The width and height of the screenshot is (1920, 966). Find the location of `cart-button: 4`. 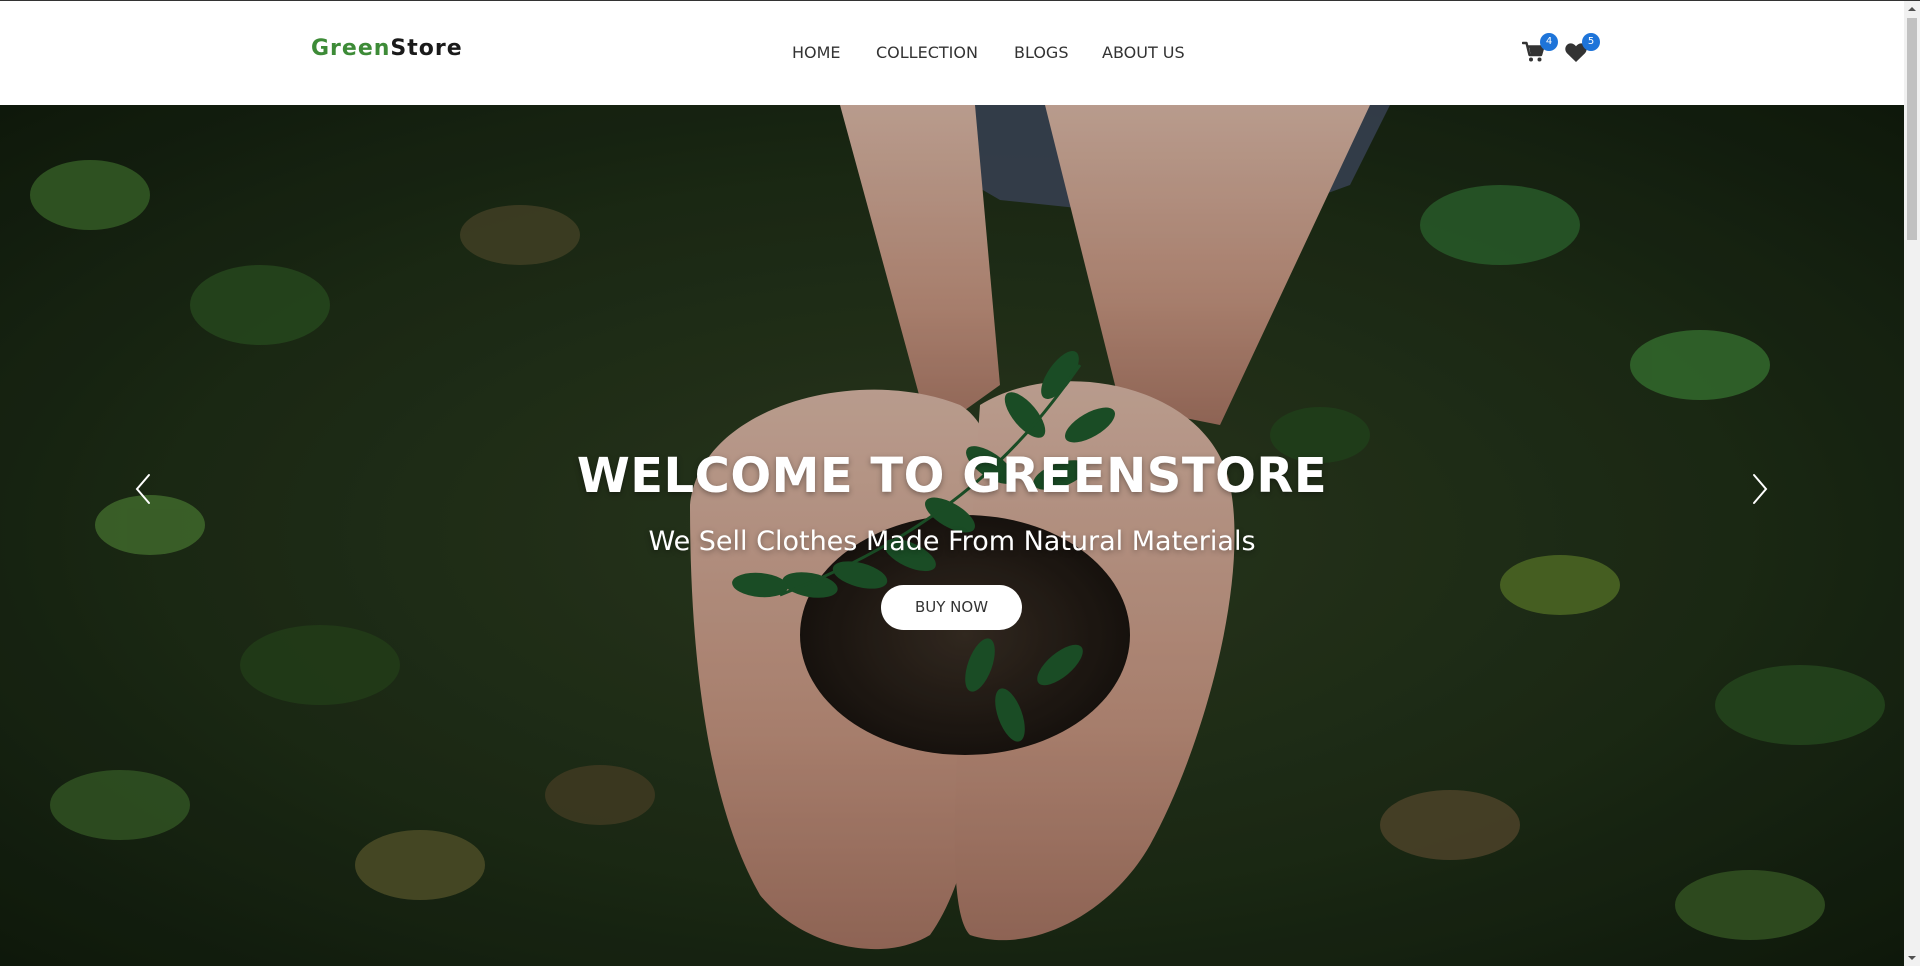

cart-button: 4 is located at coordinates (1539, 48).